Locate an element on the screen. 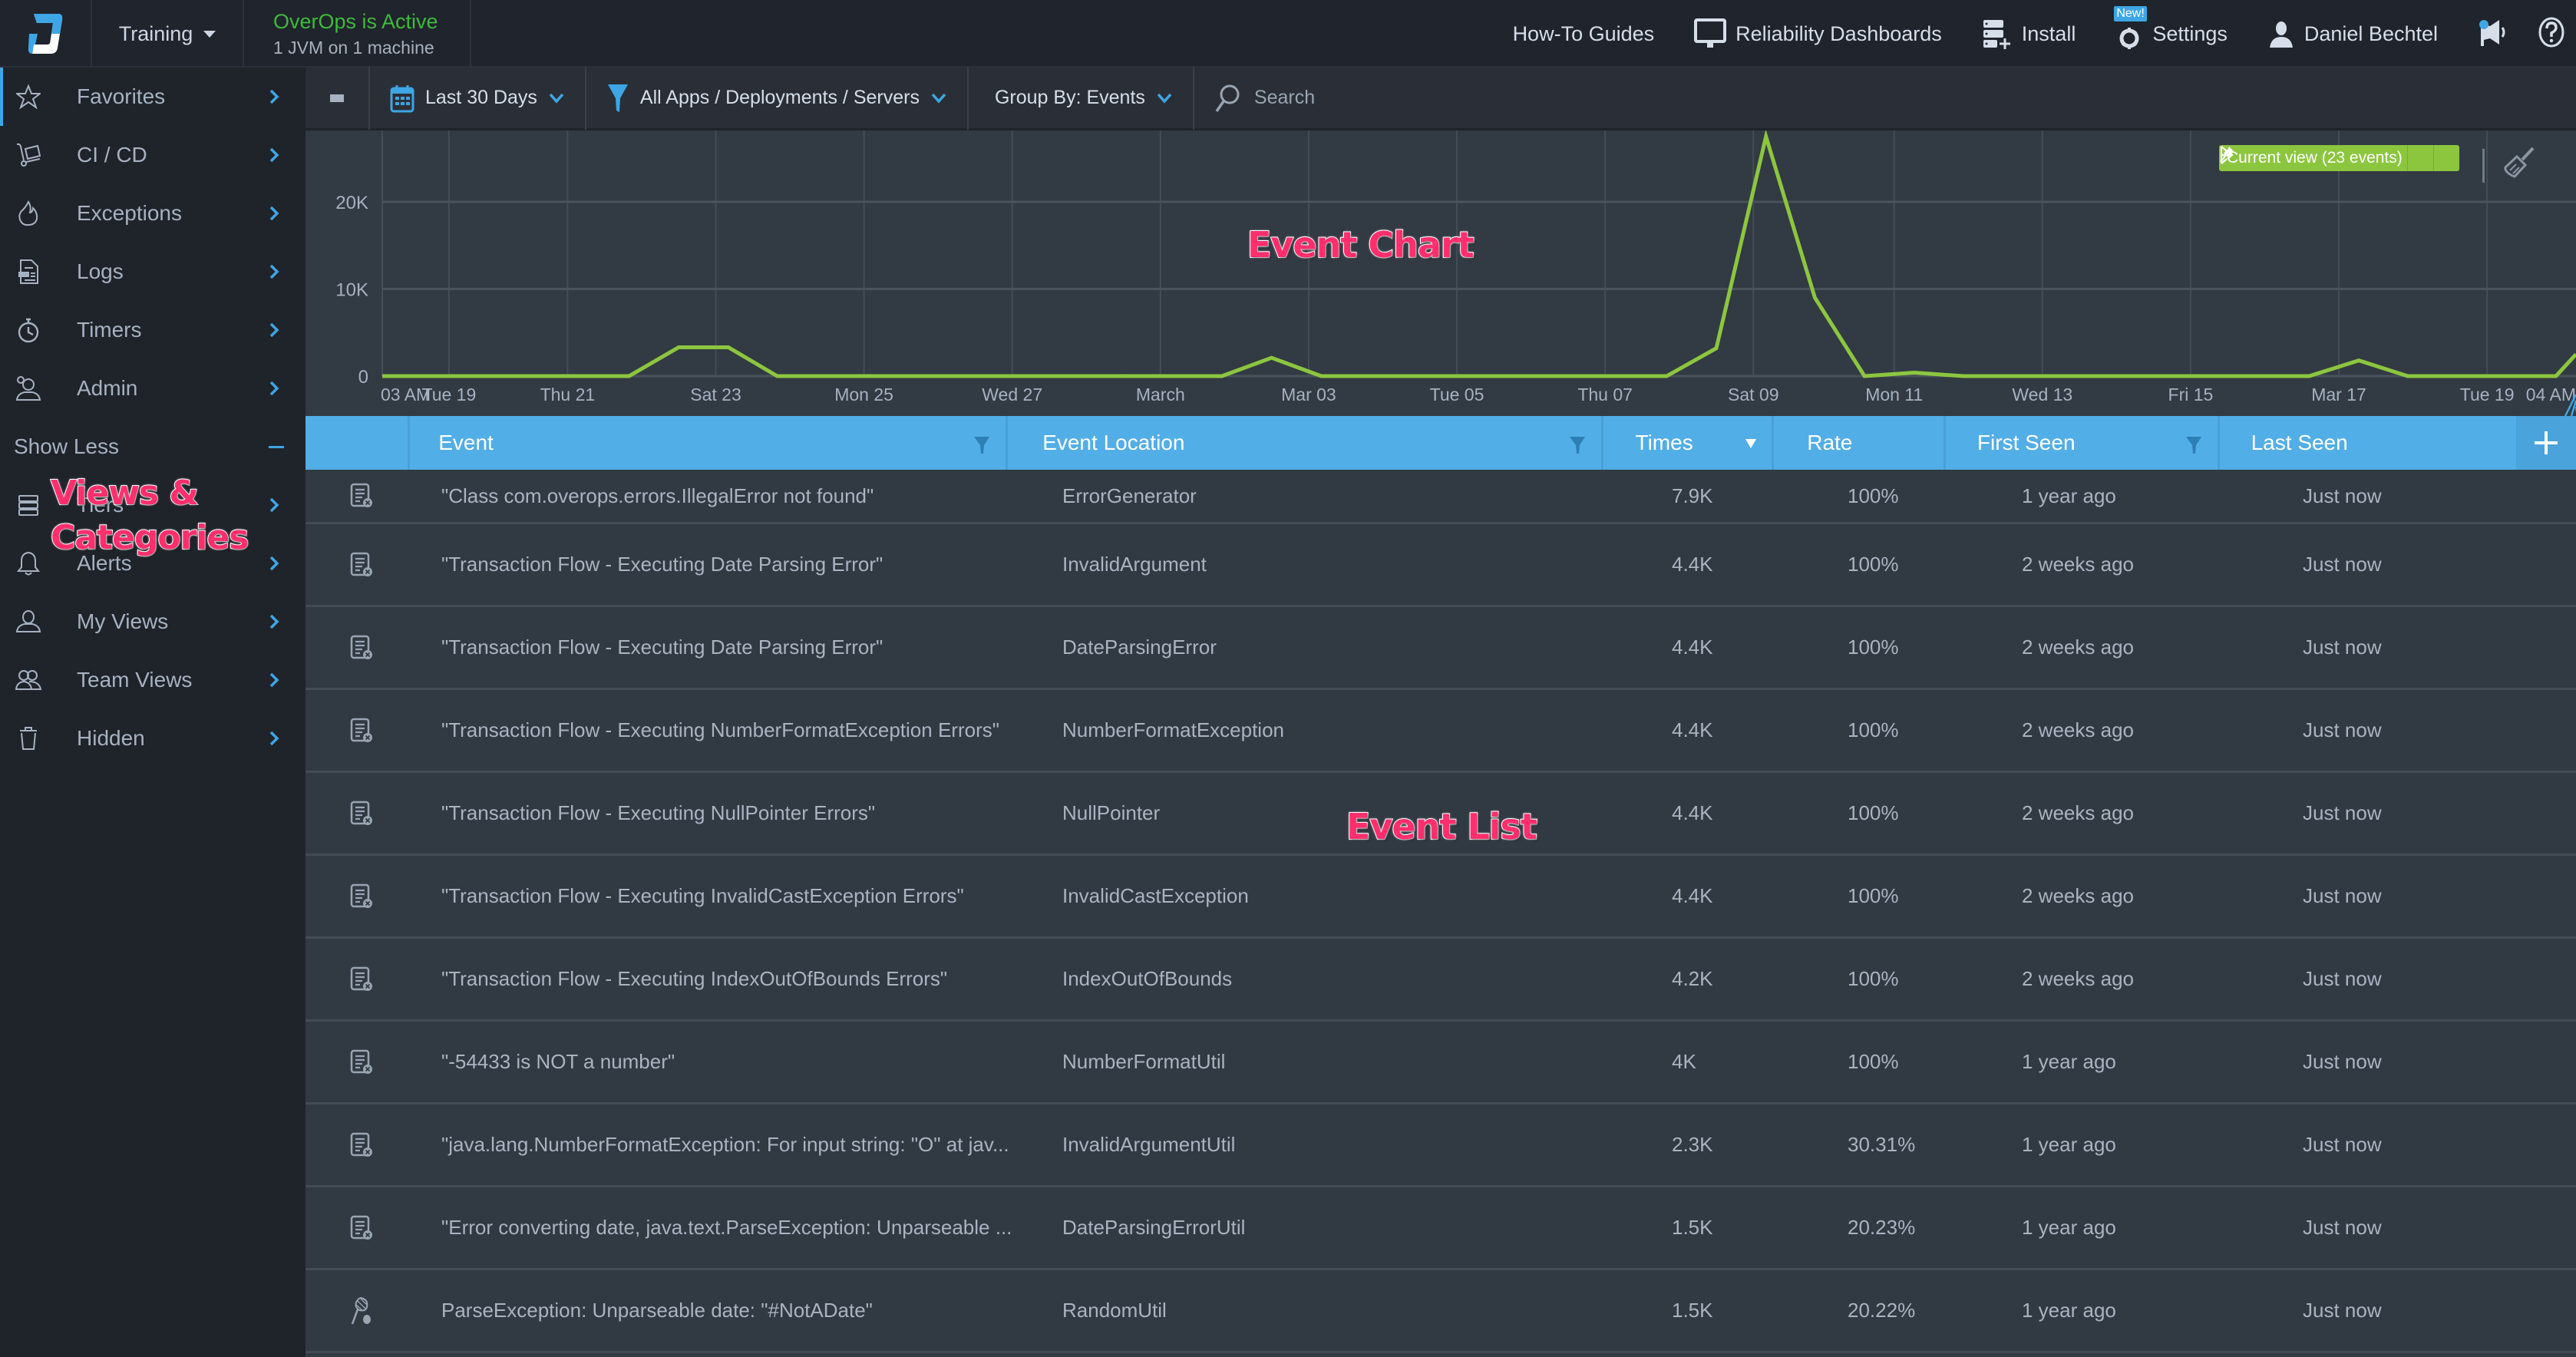 Image resolution: width=2576 pixels, height=1357 pixels. sidebar-item-favorites: Favorites is located at coordinates (152, 97).